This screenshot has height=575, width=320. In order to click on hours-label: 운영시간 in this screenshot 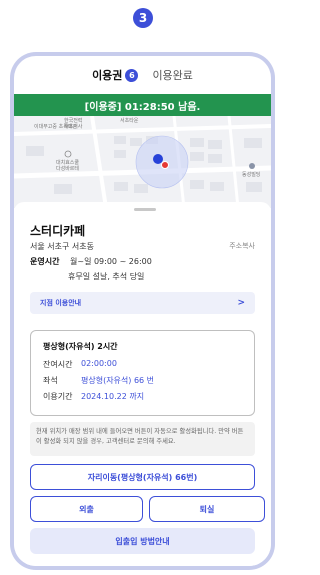, I will do `click(45, 261)`.